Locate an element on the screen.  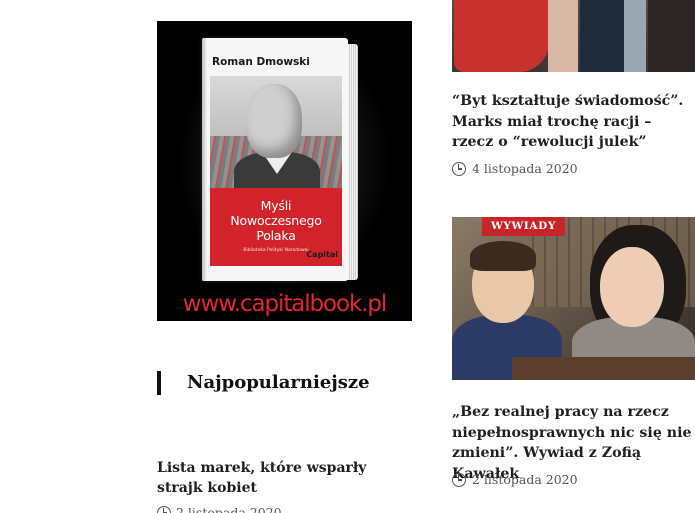
book-portrait-photo is located at coordinates (276, 138).